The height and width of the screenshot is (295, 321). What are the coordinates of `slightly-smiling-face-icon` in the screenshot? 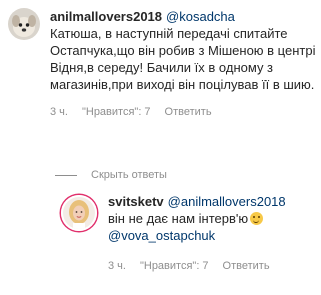 It's located at (257, 218).